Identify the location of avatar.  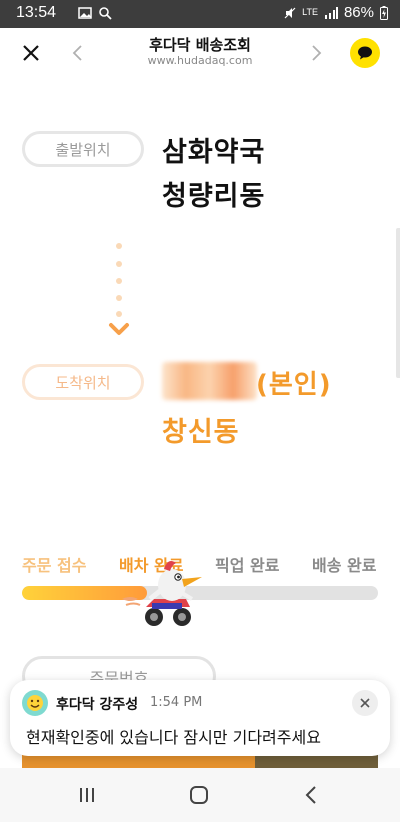
(35, 703).